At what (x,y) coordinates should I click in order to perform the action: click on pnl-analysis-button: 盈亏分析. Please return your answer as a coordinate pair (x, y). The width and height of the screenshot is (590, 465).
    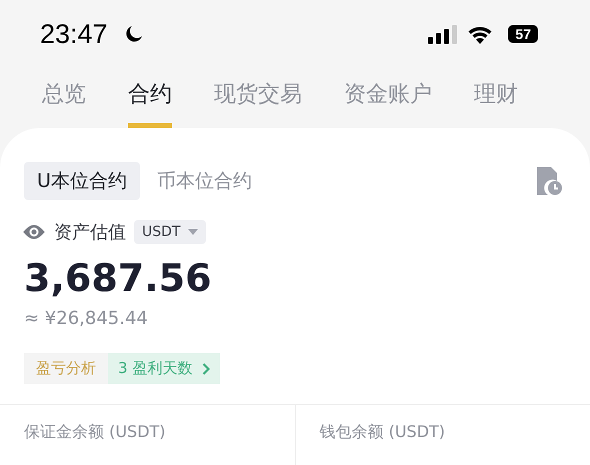
    Looking at the image, I should click on (66, 368).